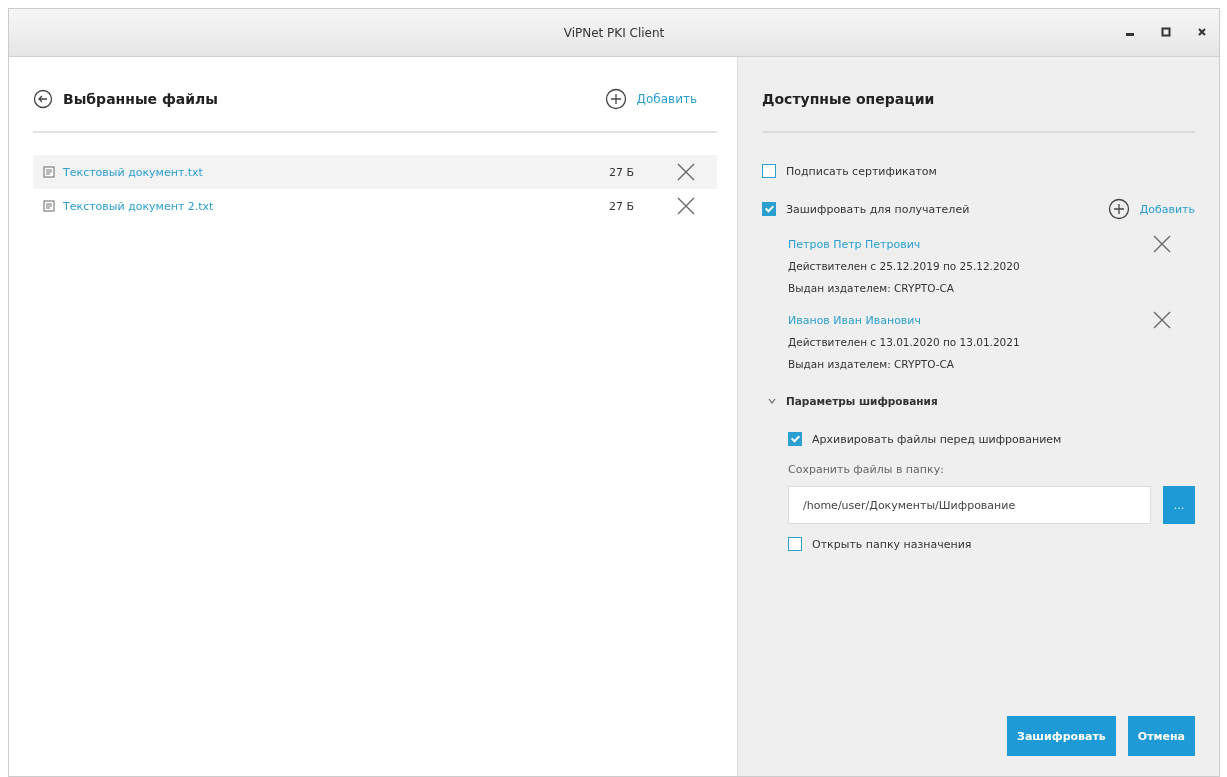 Image resolution: width=1227 pixels, height=777 pixels. Describe the element at coordinates (375, 172) in the screenshot. I see `file-row: Текстовый документ.txt 27 Б` at that location.